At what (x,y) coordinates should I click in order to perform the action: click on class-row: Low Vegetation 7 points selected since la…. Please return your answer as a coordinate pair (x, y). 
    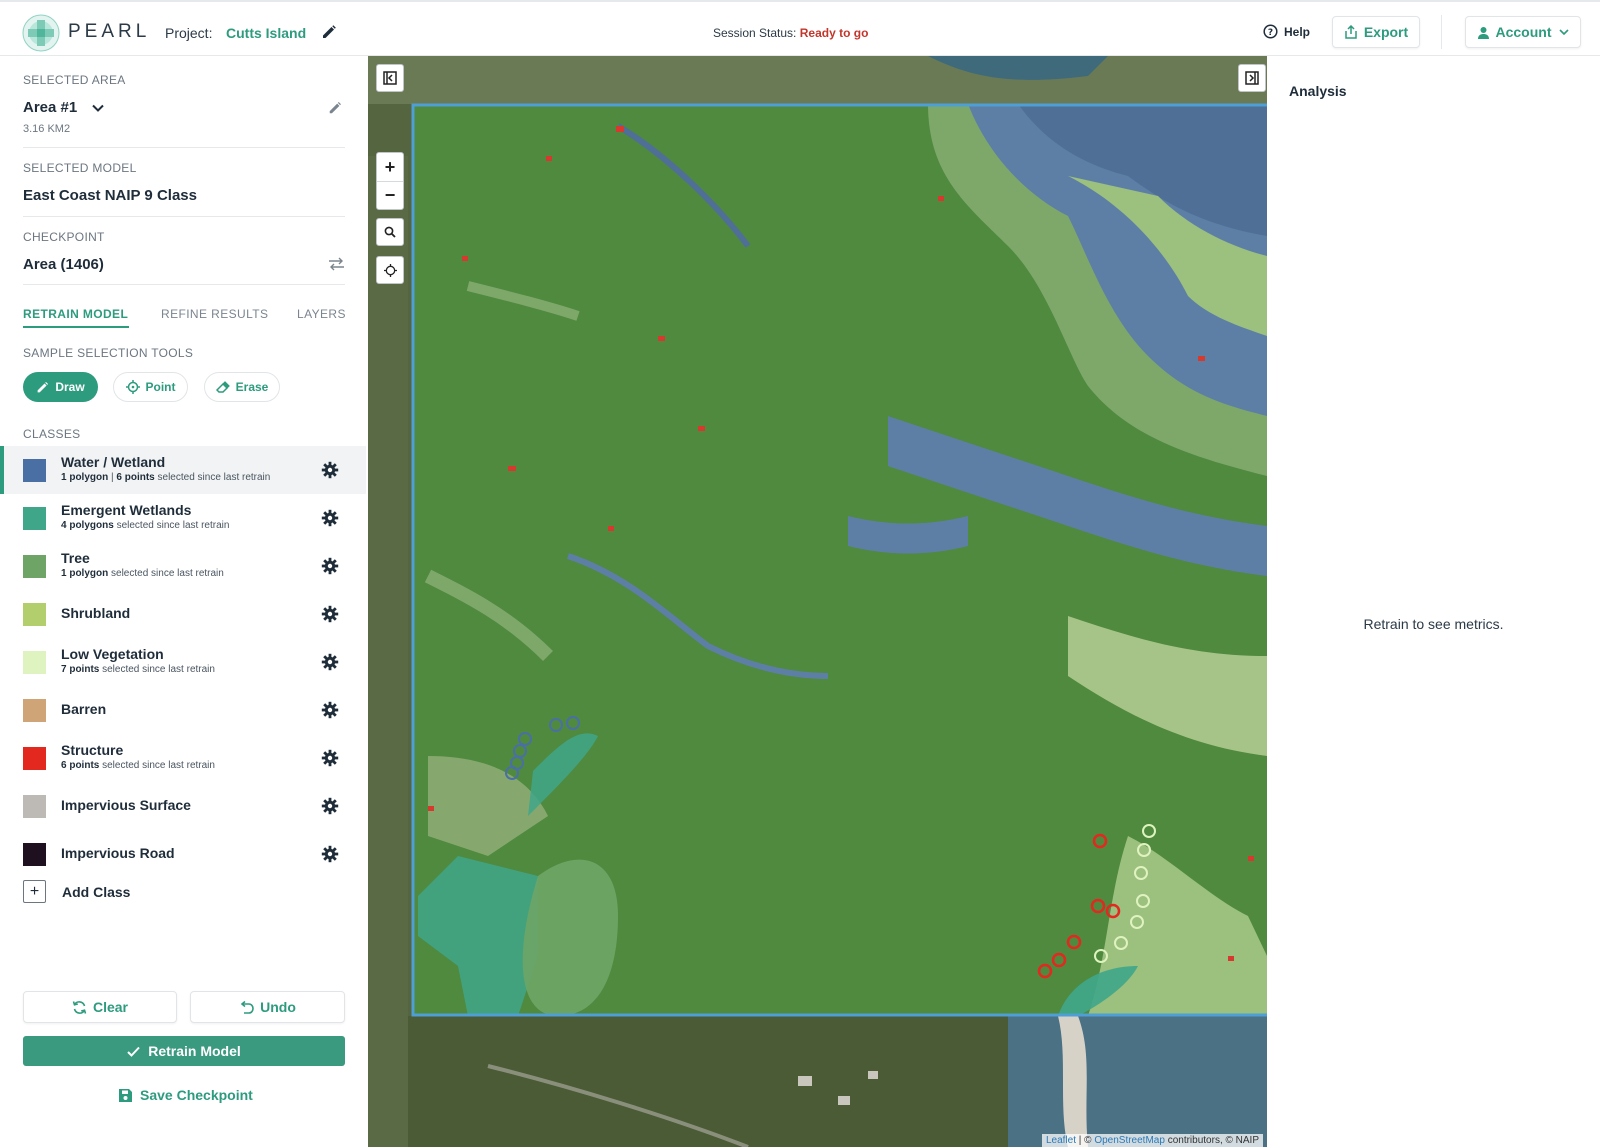
    Looking at the image, I should click on (183, 662).